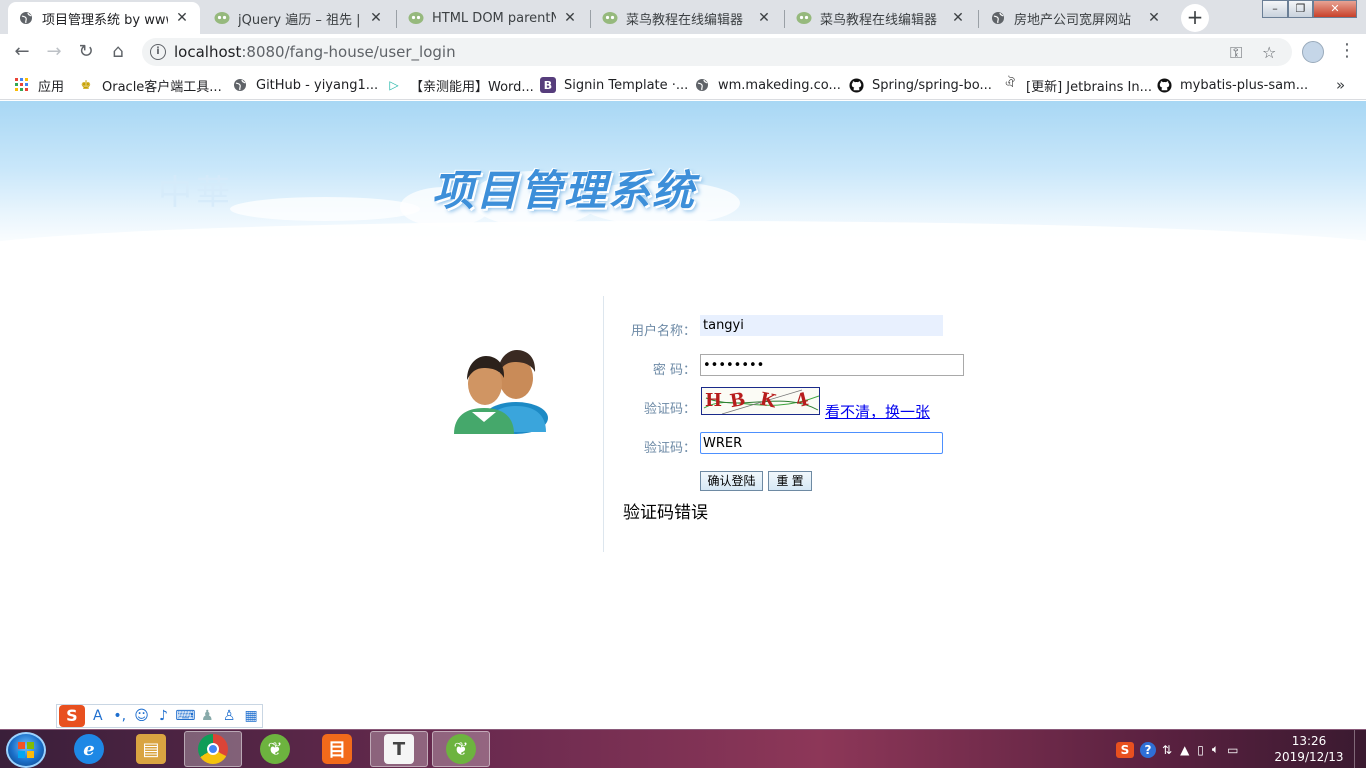  What do you see at coordinates (86, 85) in the screenshot?
I see `oracle-icon: ♚` at bounding box center [86, 85].